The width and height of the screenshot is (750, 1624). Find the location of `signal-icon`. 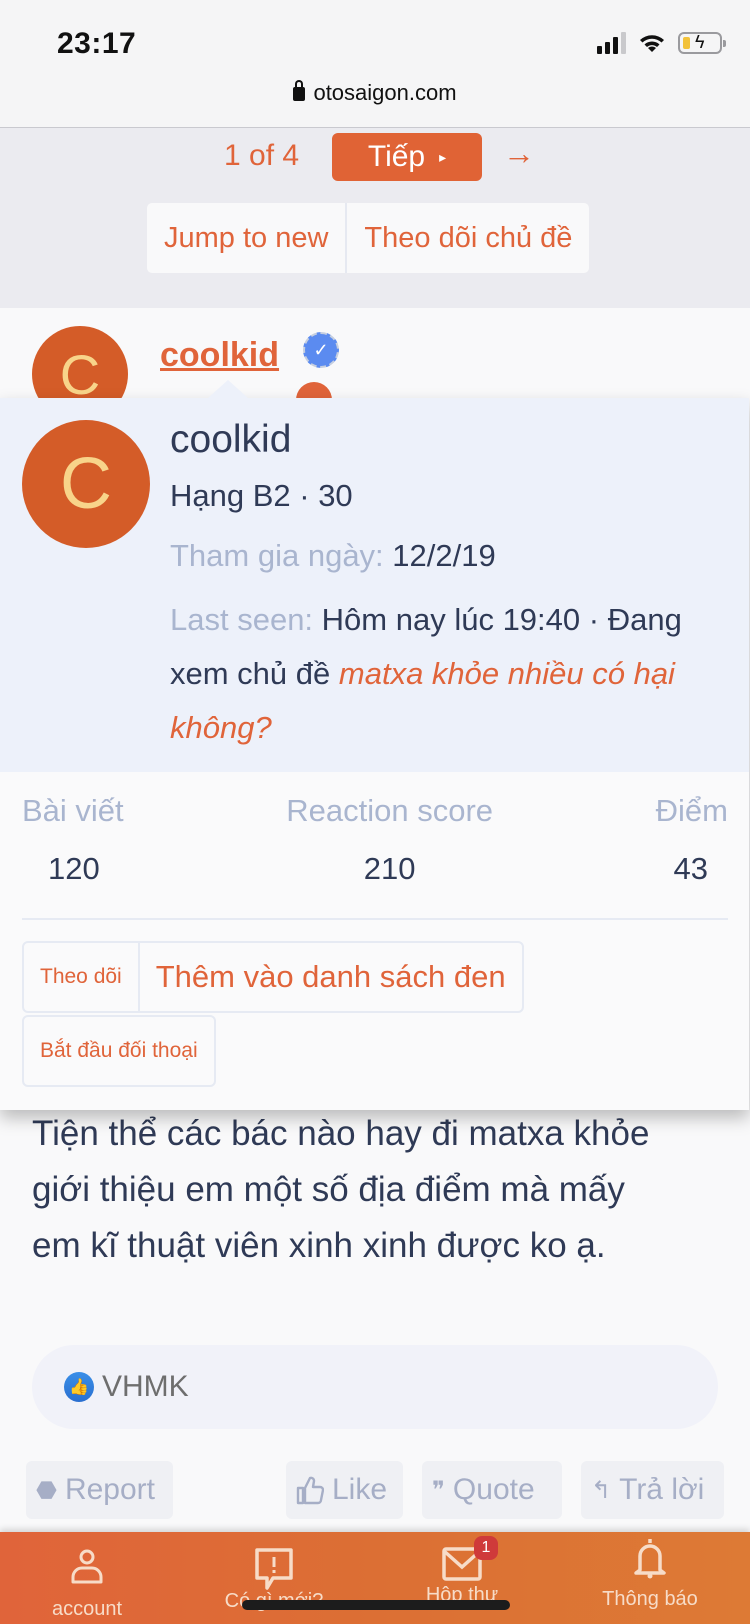

signal-icon is located at coordinates (611, 43).